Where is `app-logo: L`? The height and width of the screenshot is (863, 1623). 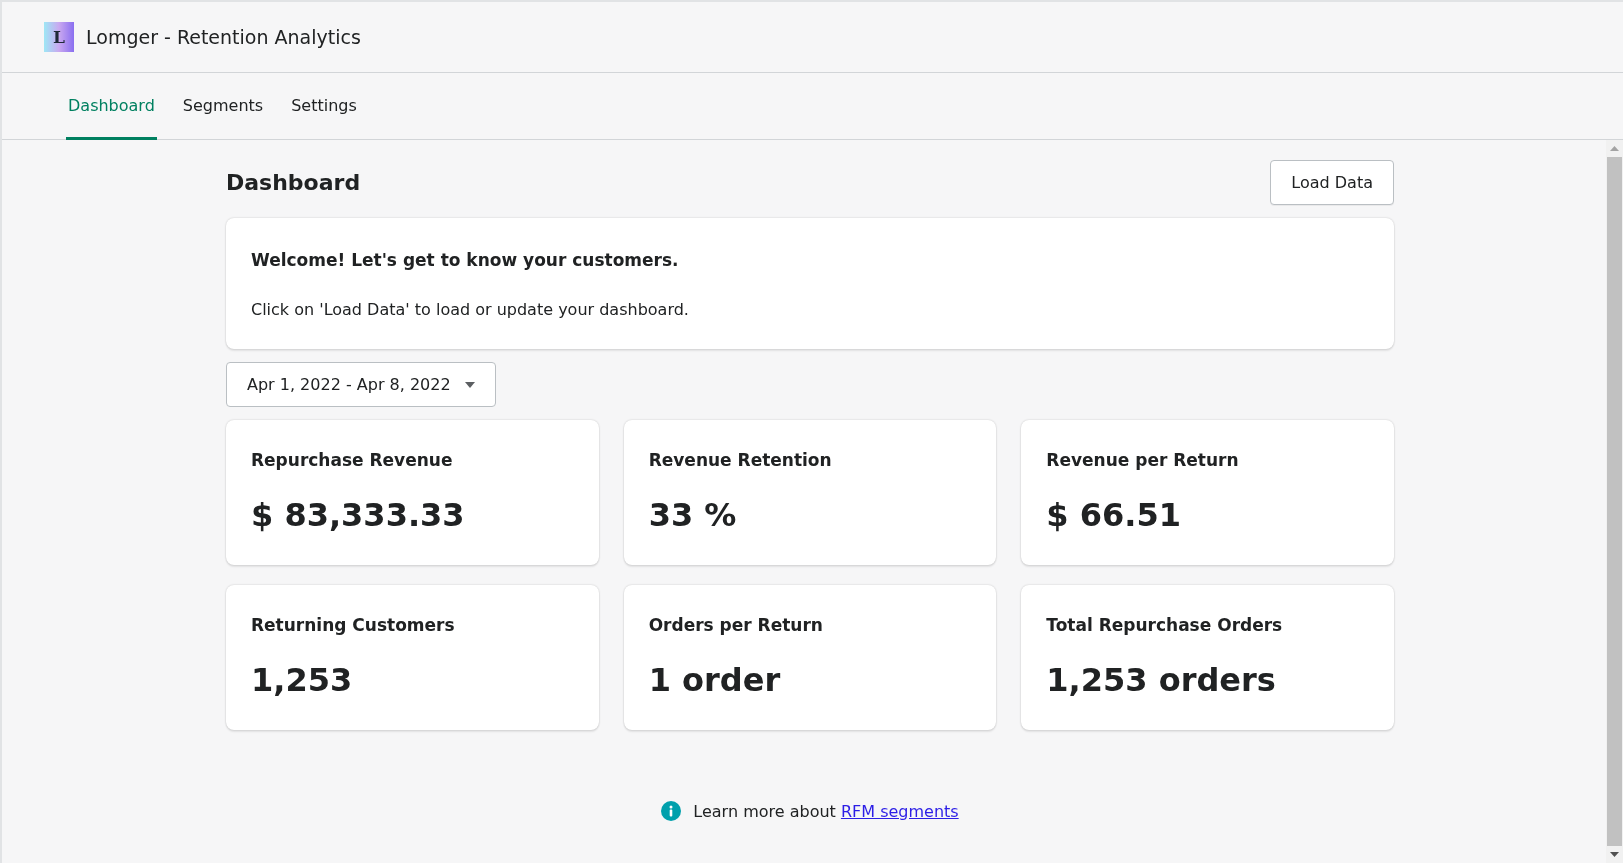
app-logo: L is located at coordinates (59, 37).